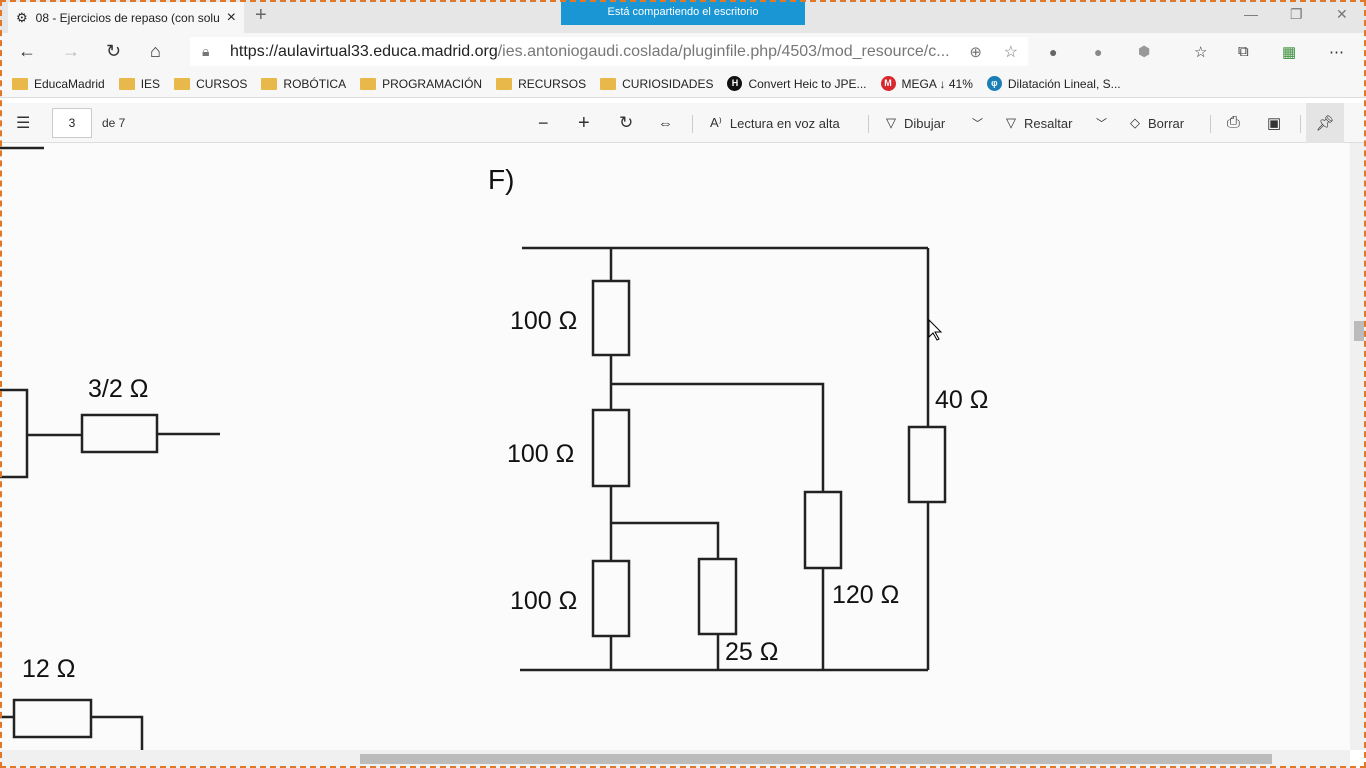  What do you see at coordinates (49, 669) in the screenshot?
I see `resistor-label: 12 Ω` at bounding box center [49, 669].